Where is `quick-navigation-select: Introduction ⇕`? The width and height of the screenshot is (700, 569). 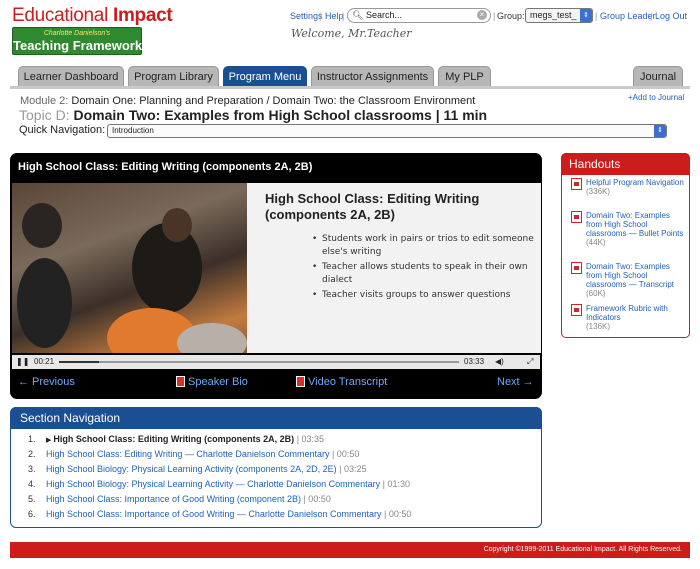 quick-navigation-select: Introduction ⇕ is located at coordinates (387, 131).